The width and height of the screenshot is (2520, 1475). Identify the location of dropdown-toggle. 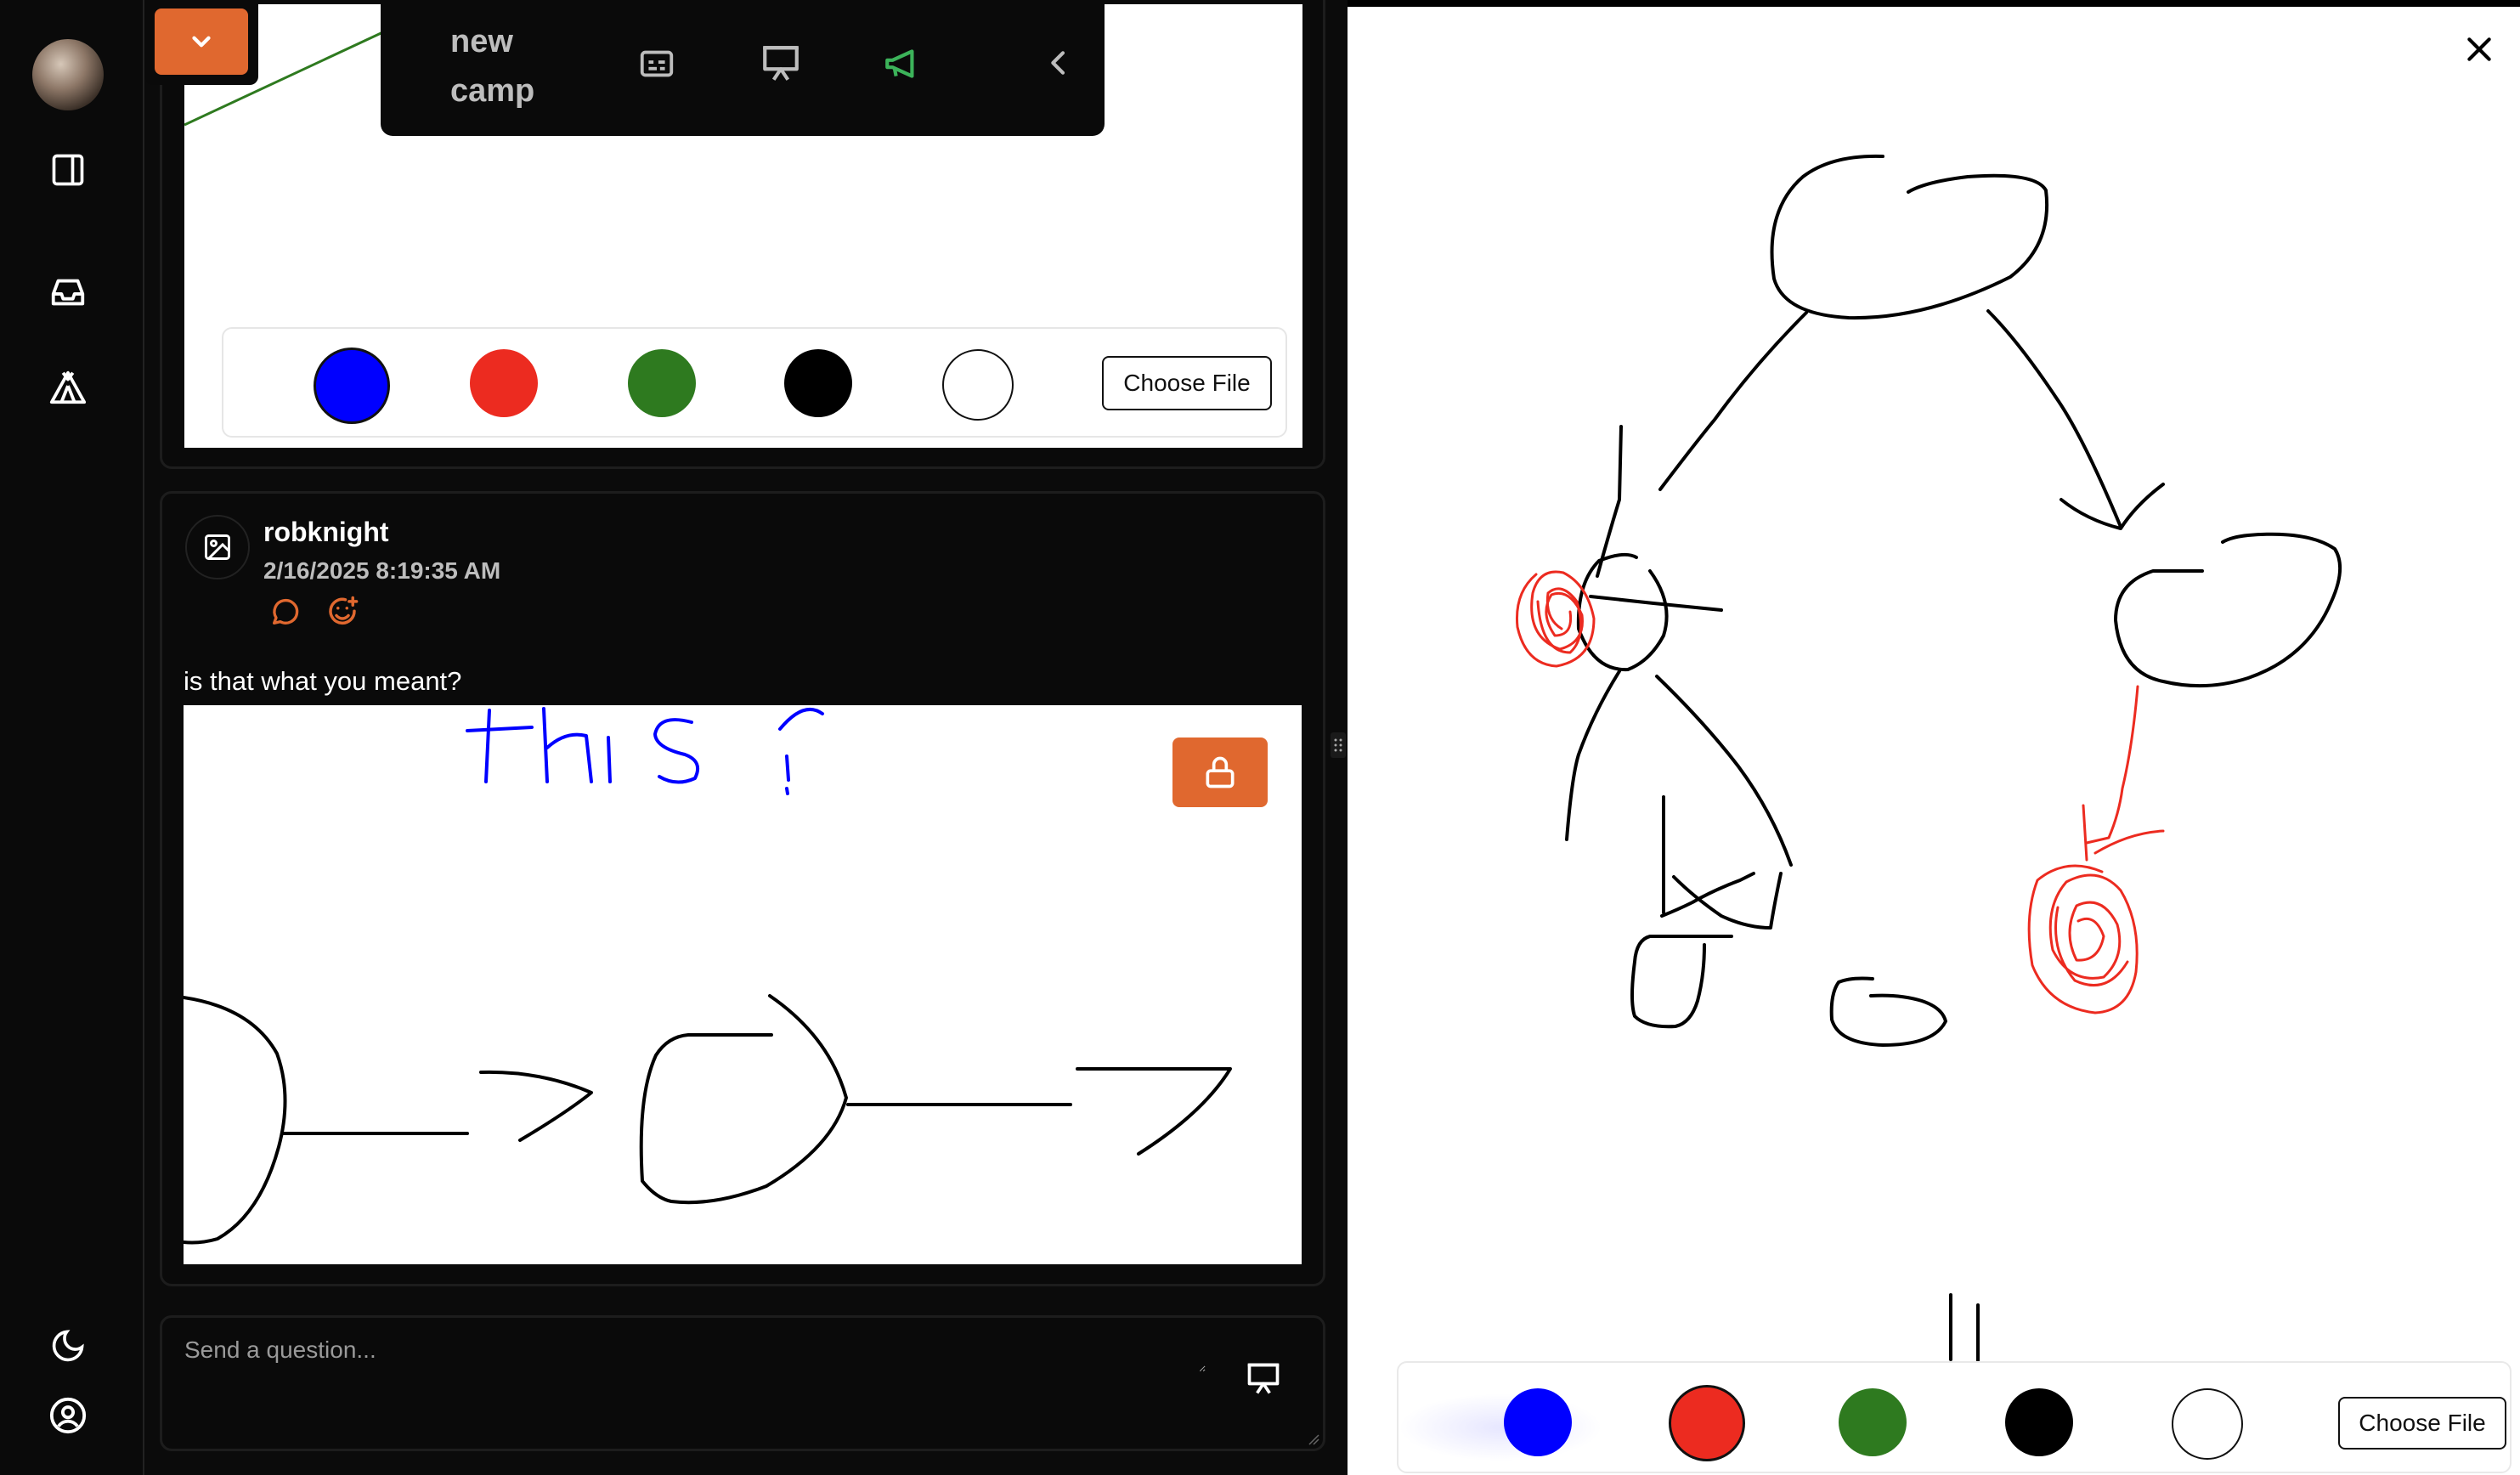
(201, 43).